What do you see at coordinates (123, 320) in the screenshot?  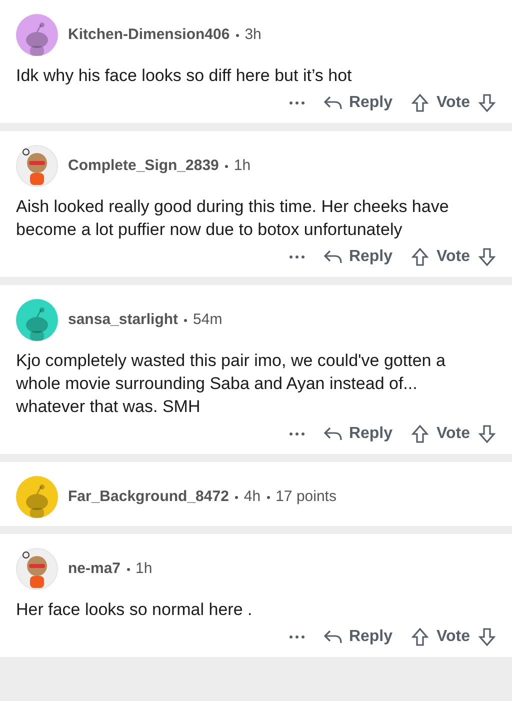 I see `username: sansa_starlight` at bounding box center [123, 320].